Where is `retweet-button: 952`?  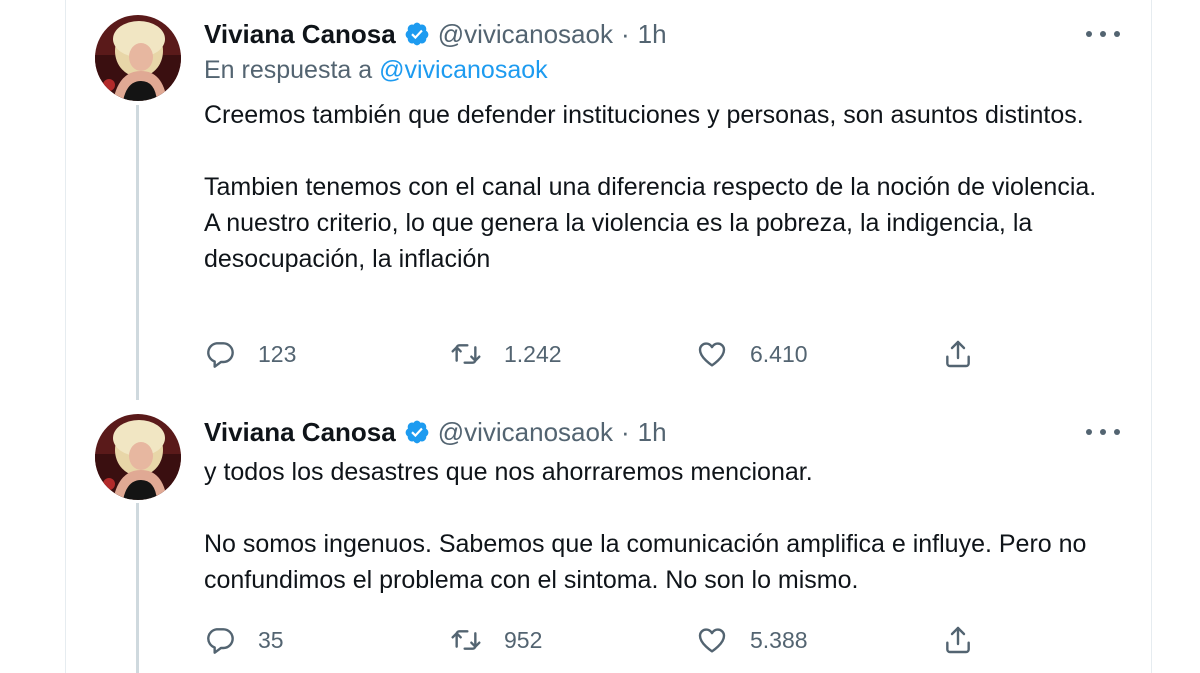 retweet-button: 952 is located at coordinates (573, 640).